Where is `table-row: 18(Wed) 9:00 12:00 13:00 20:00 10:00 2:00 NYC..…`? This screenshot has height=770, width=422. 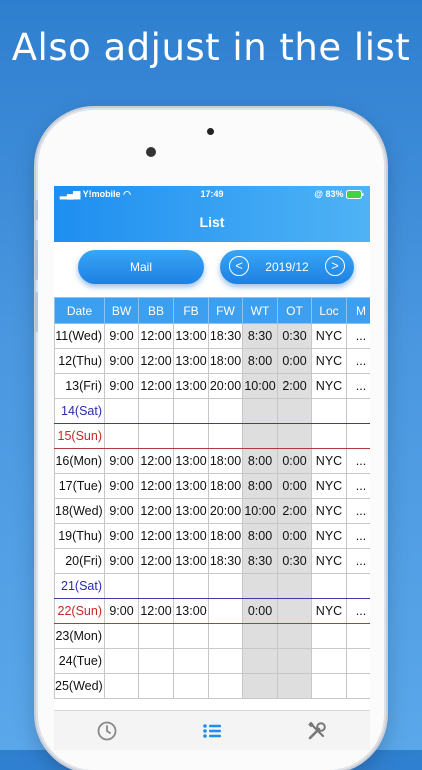
table-row: 18(Wed) 9:00 12:00 13:00 20:00 10:00 2:00 NYC..… is located at coordinates (212, 511).